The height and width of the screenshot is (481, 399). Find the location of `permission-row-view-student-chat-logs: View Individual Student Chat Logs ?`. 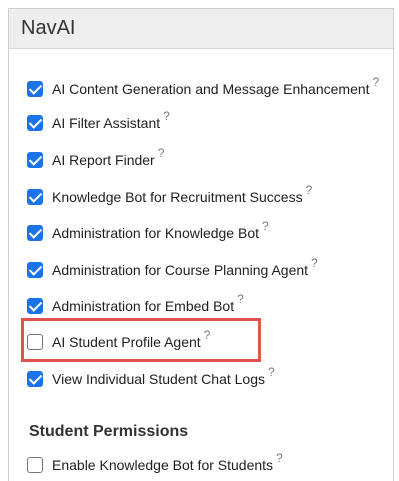

permission-row-view-student-chat-logs: View Individual Student Chat Logs ? is located at coordinates (151, 377).